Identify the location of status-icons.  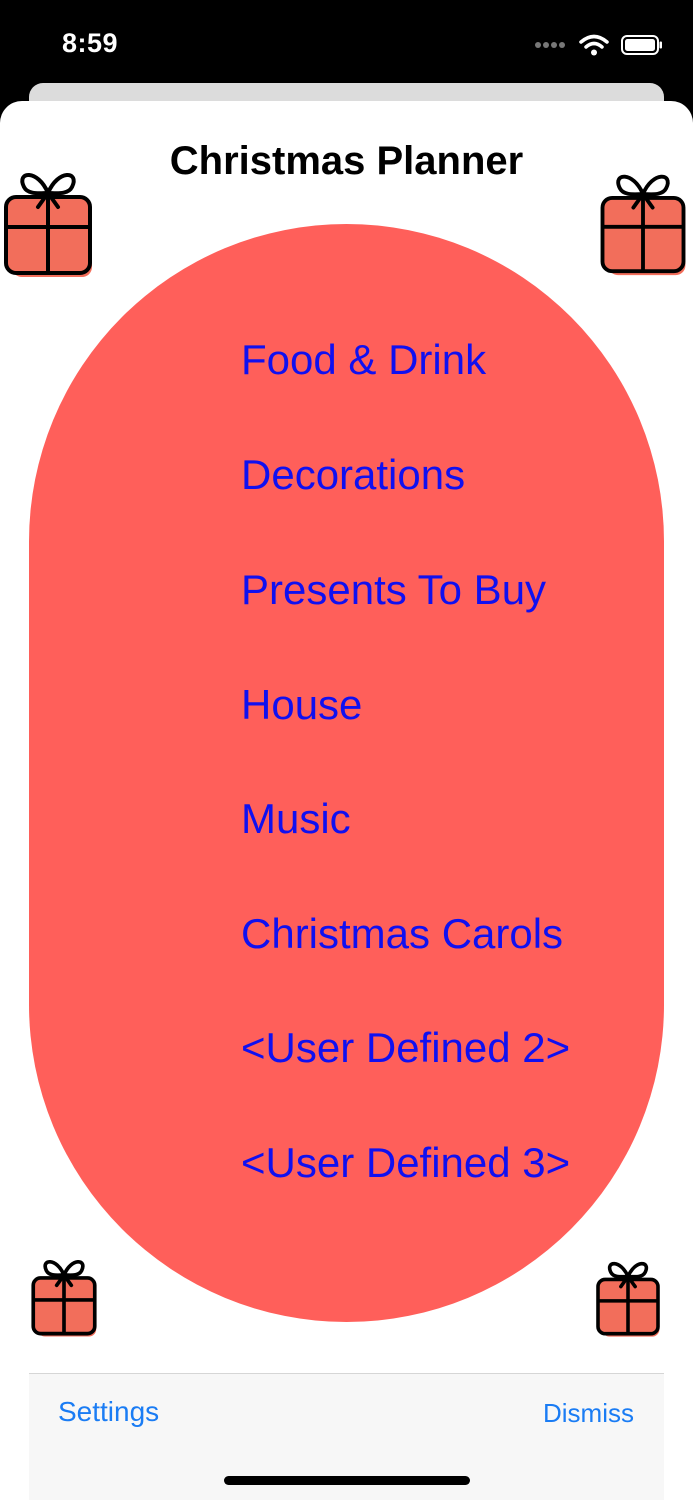
(599, 45).